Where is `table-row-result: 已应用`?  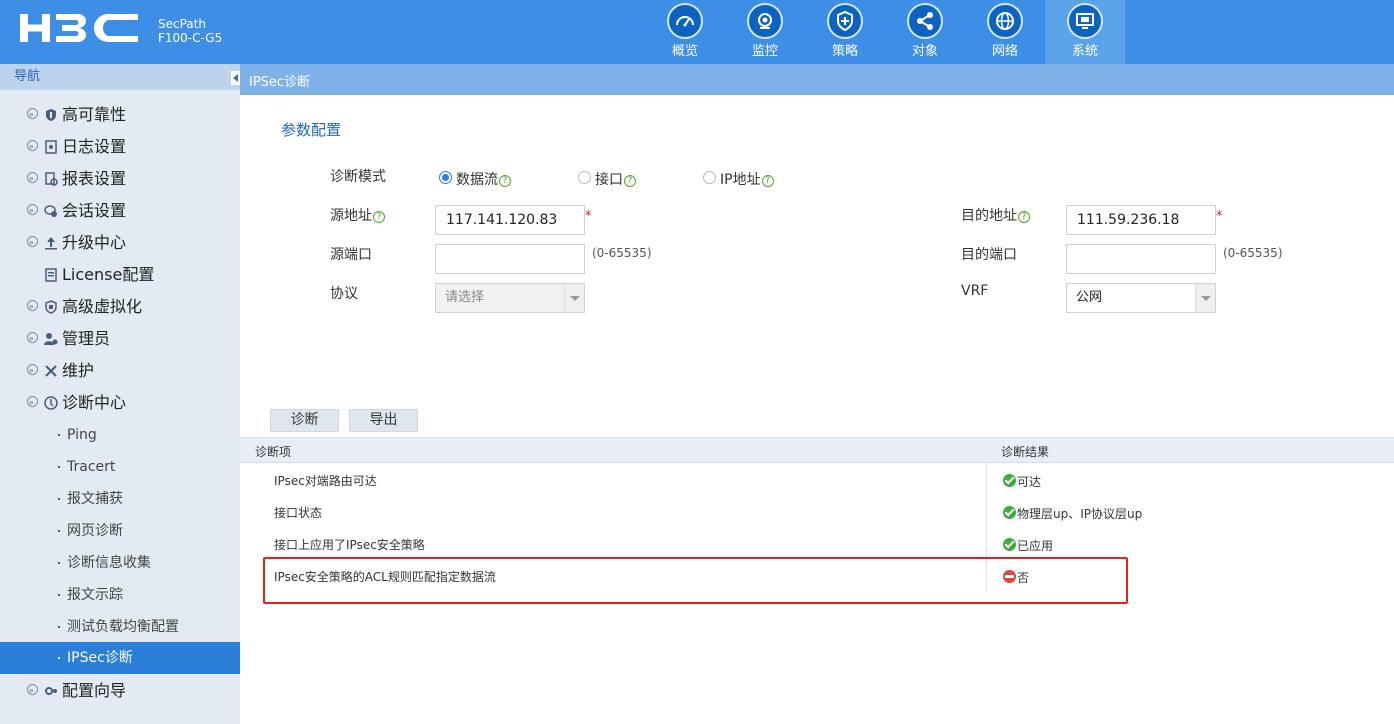
table-row-result: 已应用 is located at coordinates (1028, 545).